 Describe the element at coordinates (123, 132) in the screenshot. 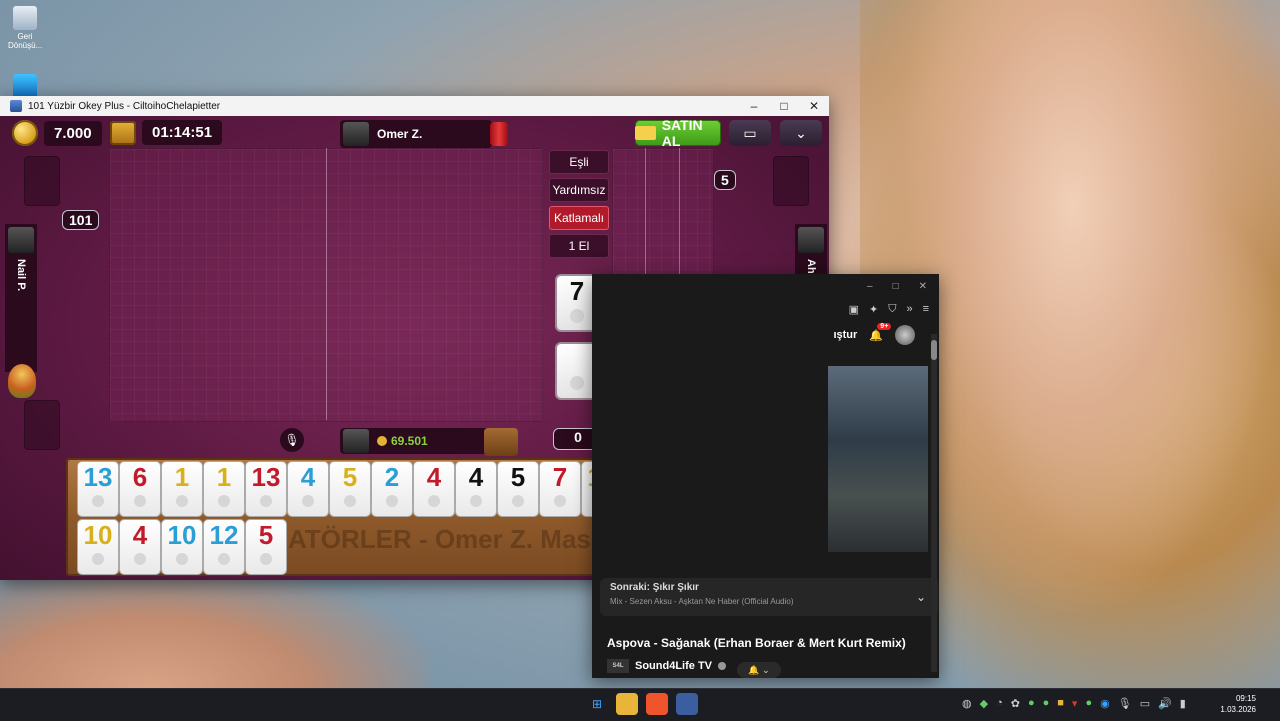

I see `chest-icon` at that location.